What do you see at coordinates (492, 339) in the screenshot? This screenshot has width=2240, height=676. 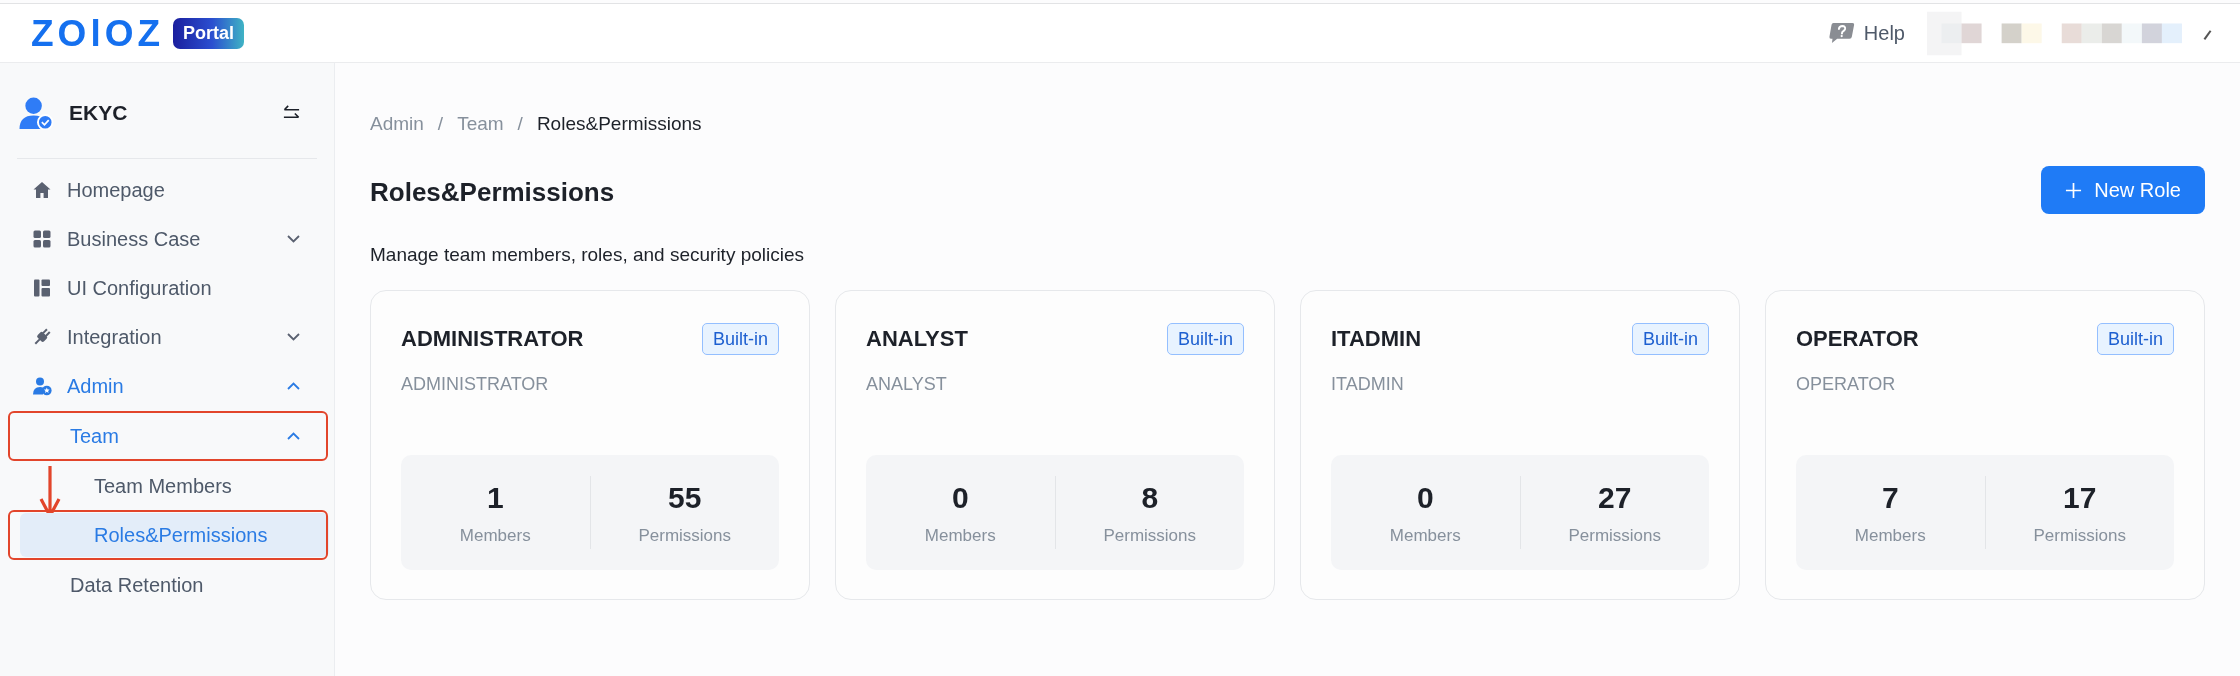 I see `role-name: ADMINISTRATOR` at bounding box center [492, 339].